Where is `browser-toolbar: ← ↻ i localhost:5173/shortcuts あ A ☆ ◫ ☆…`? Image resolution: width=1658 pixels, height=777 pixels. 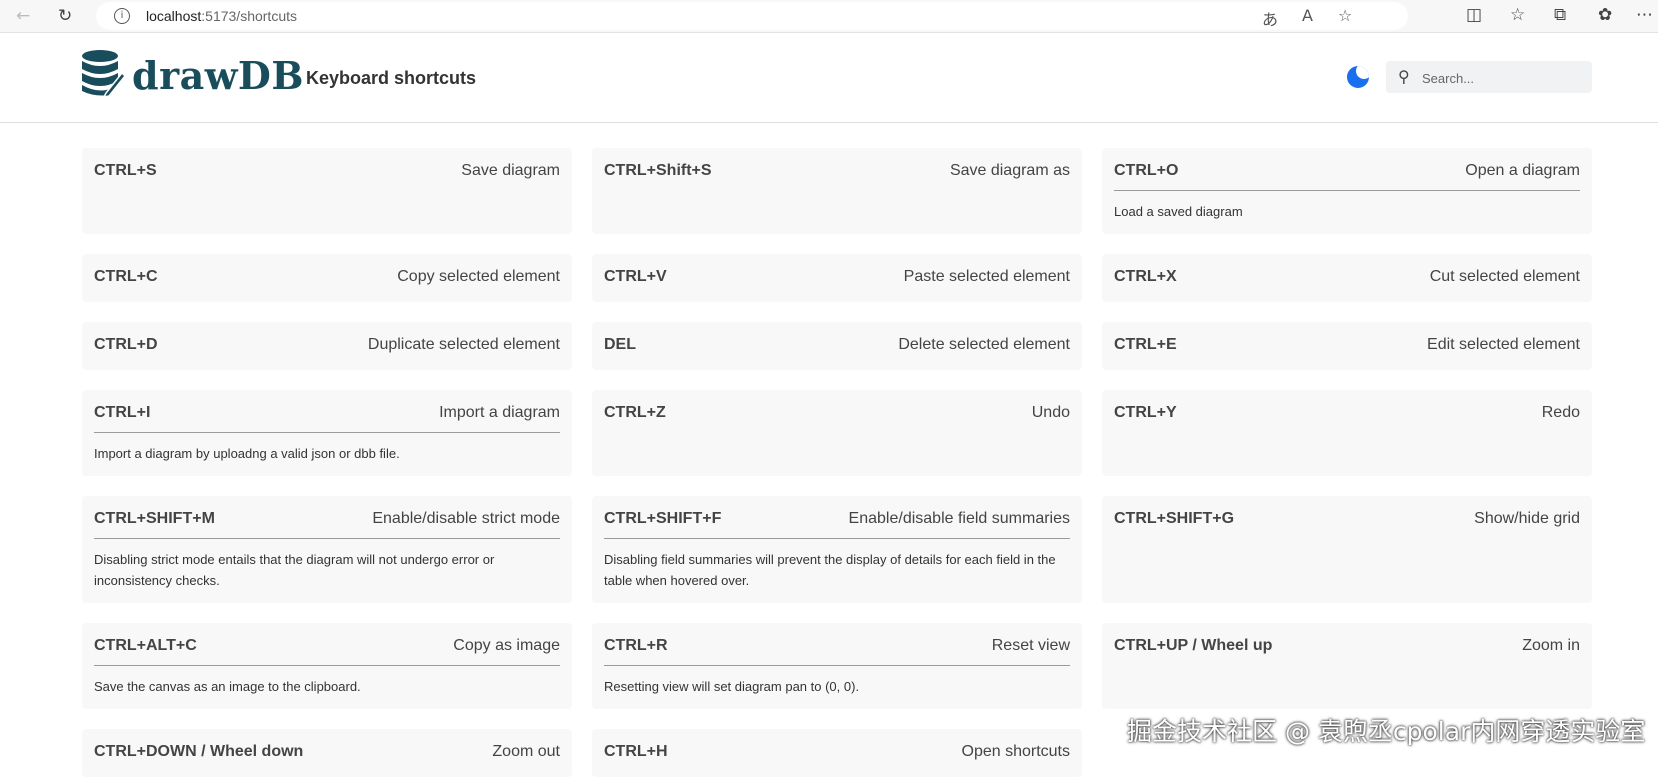 browser-toolbar: ← ↻ i localhost:5173/shortcuts あ A ☆ ◫ ☆… is located at coordinates (829, 16).